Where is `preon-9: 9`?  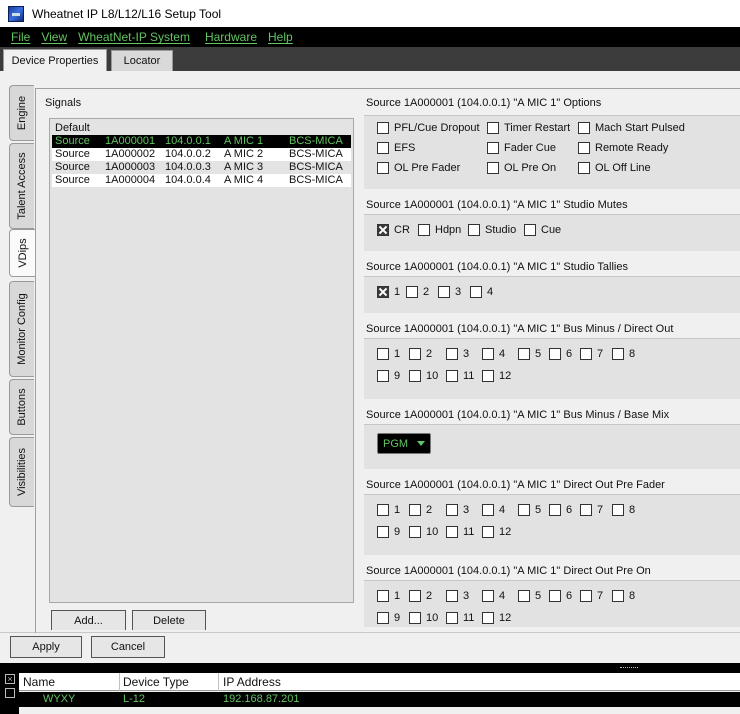 preon-9: 9 is located at coordinates (388, 618).